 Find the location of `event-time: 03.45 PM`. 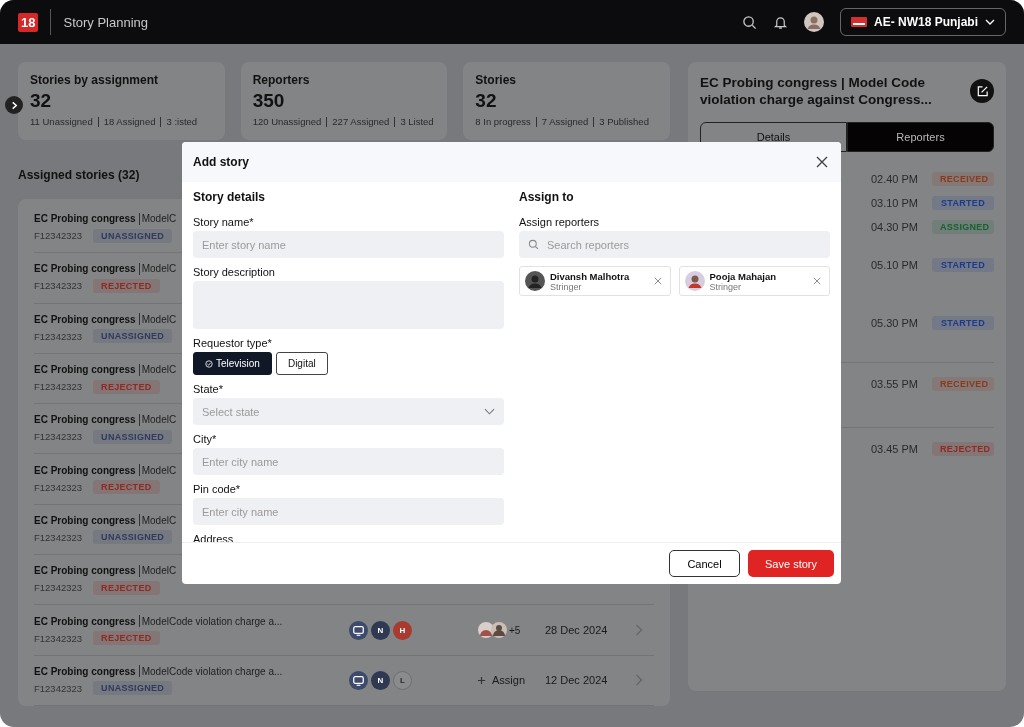

event-time: 03.45 PM is located at coordinates (894, 449).